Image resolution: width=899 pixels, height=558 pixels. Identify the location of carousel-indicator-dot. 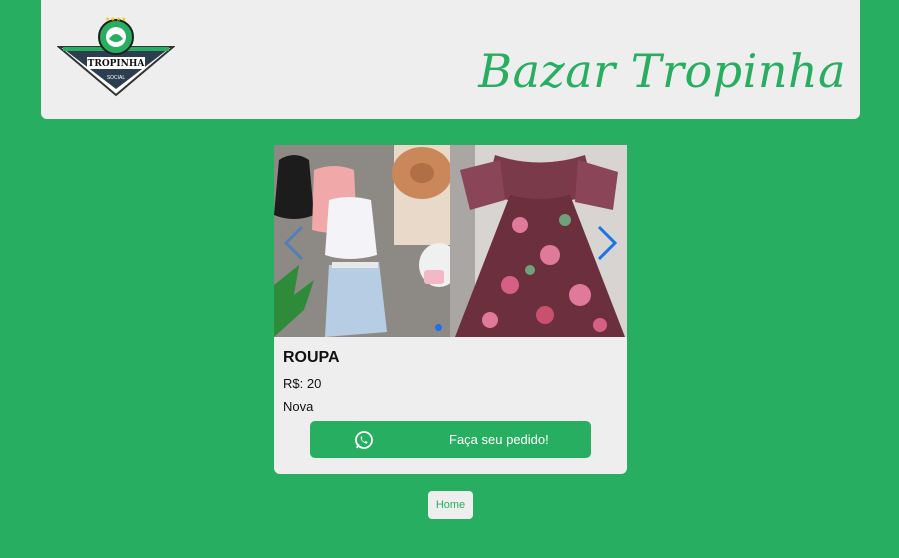
(438, 327).